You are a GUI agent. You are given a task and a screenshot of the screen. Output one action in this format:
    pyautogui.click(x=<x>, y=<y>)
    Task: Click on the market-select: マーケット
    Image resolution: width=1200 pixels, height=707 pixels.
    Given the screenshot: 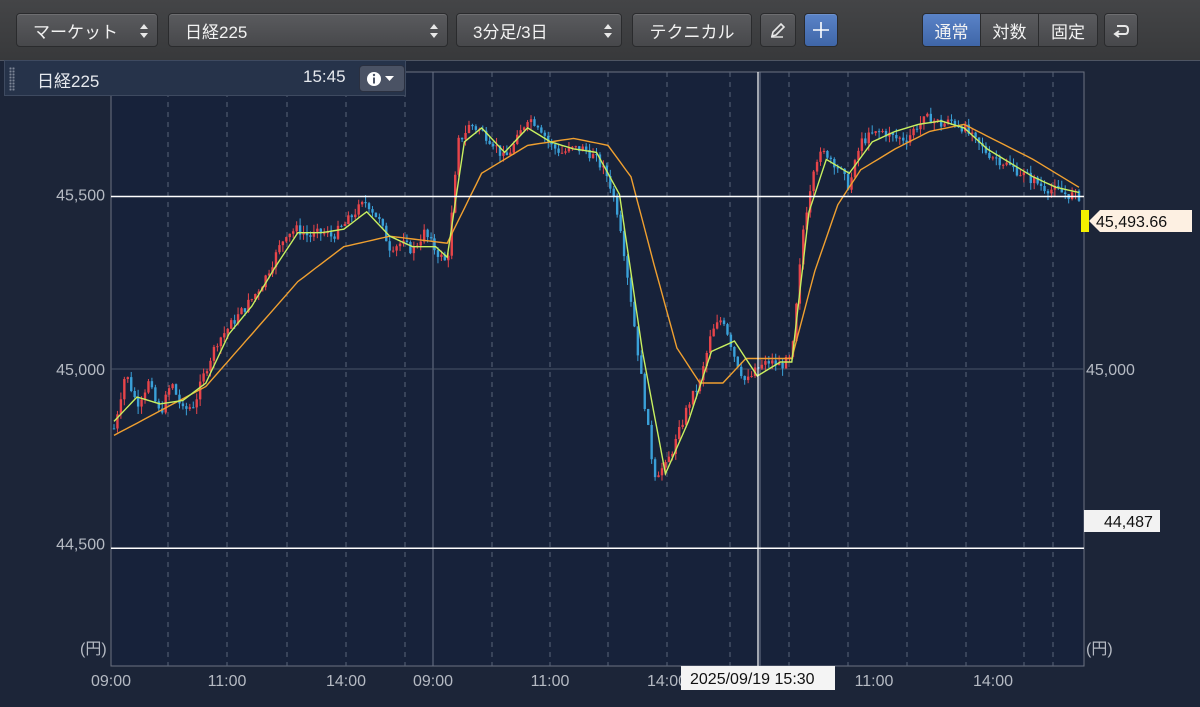 What is the action you would take?
    pyautogui.click(x=87, y=30)
    